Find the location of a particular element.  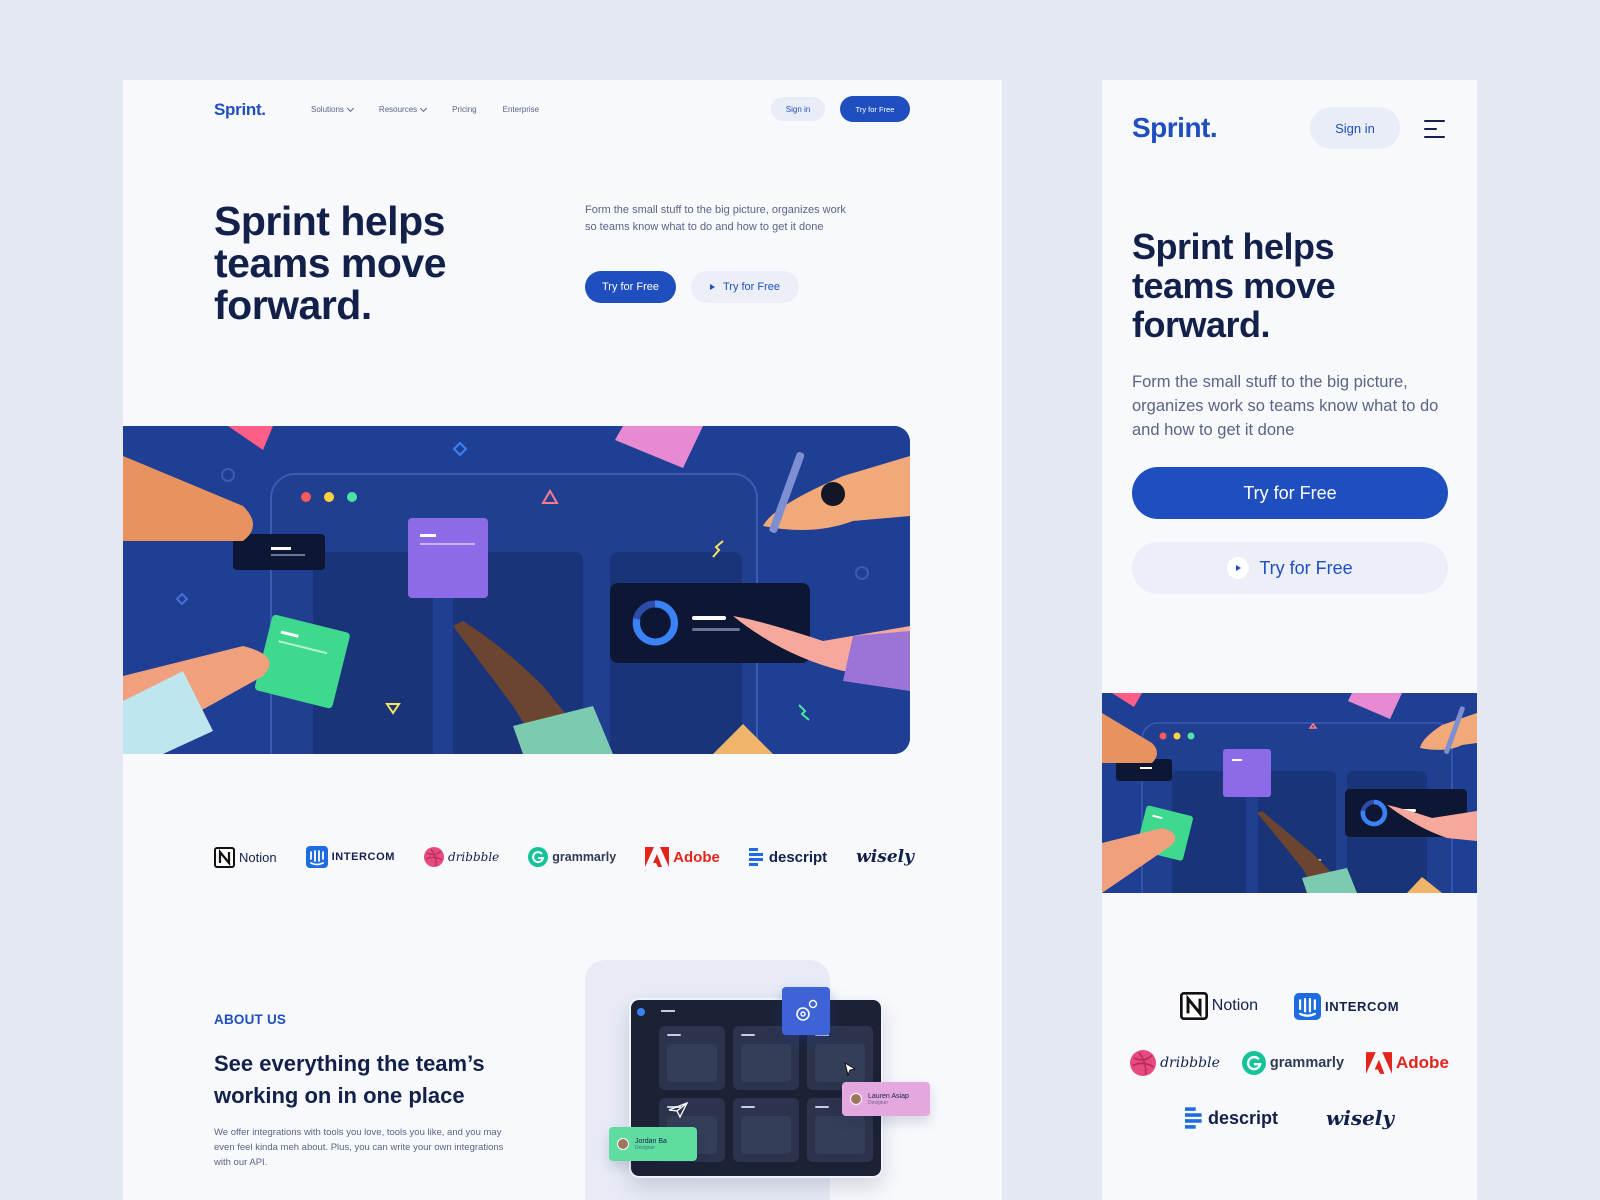

hamburger-menu-icon is located at coordinates (1434, 129).